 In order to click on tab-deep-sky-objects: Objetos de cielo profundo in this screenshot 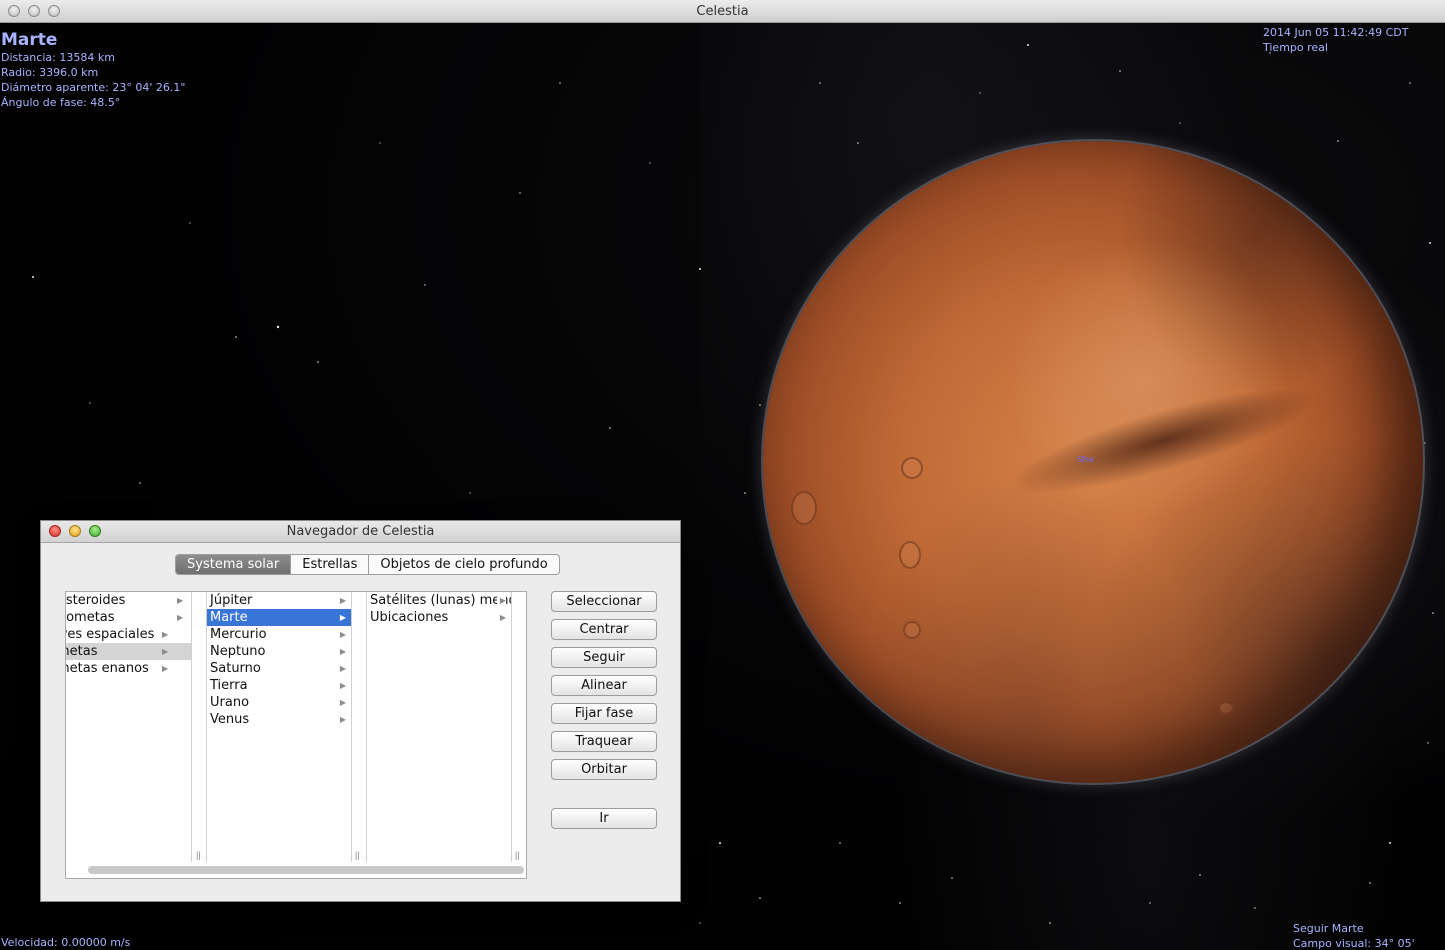, I will do `click(463, 564)`.